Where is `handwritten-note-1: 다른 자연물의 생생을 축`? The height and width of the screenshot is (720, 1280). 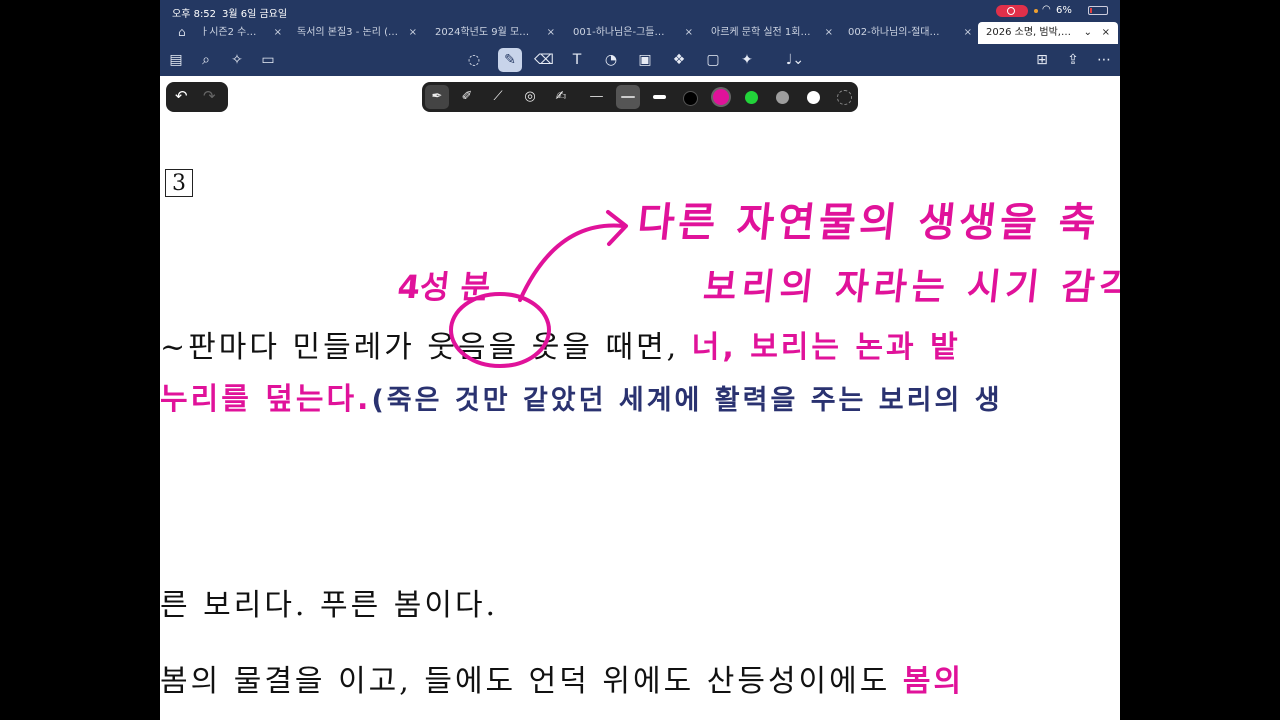
handwritten-note-1: 다른 자연물의 생생을 축 is located at coordinates (868, 223).